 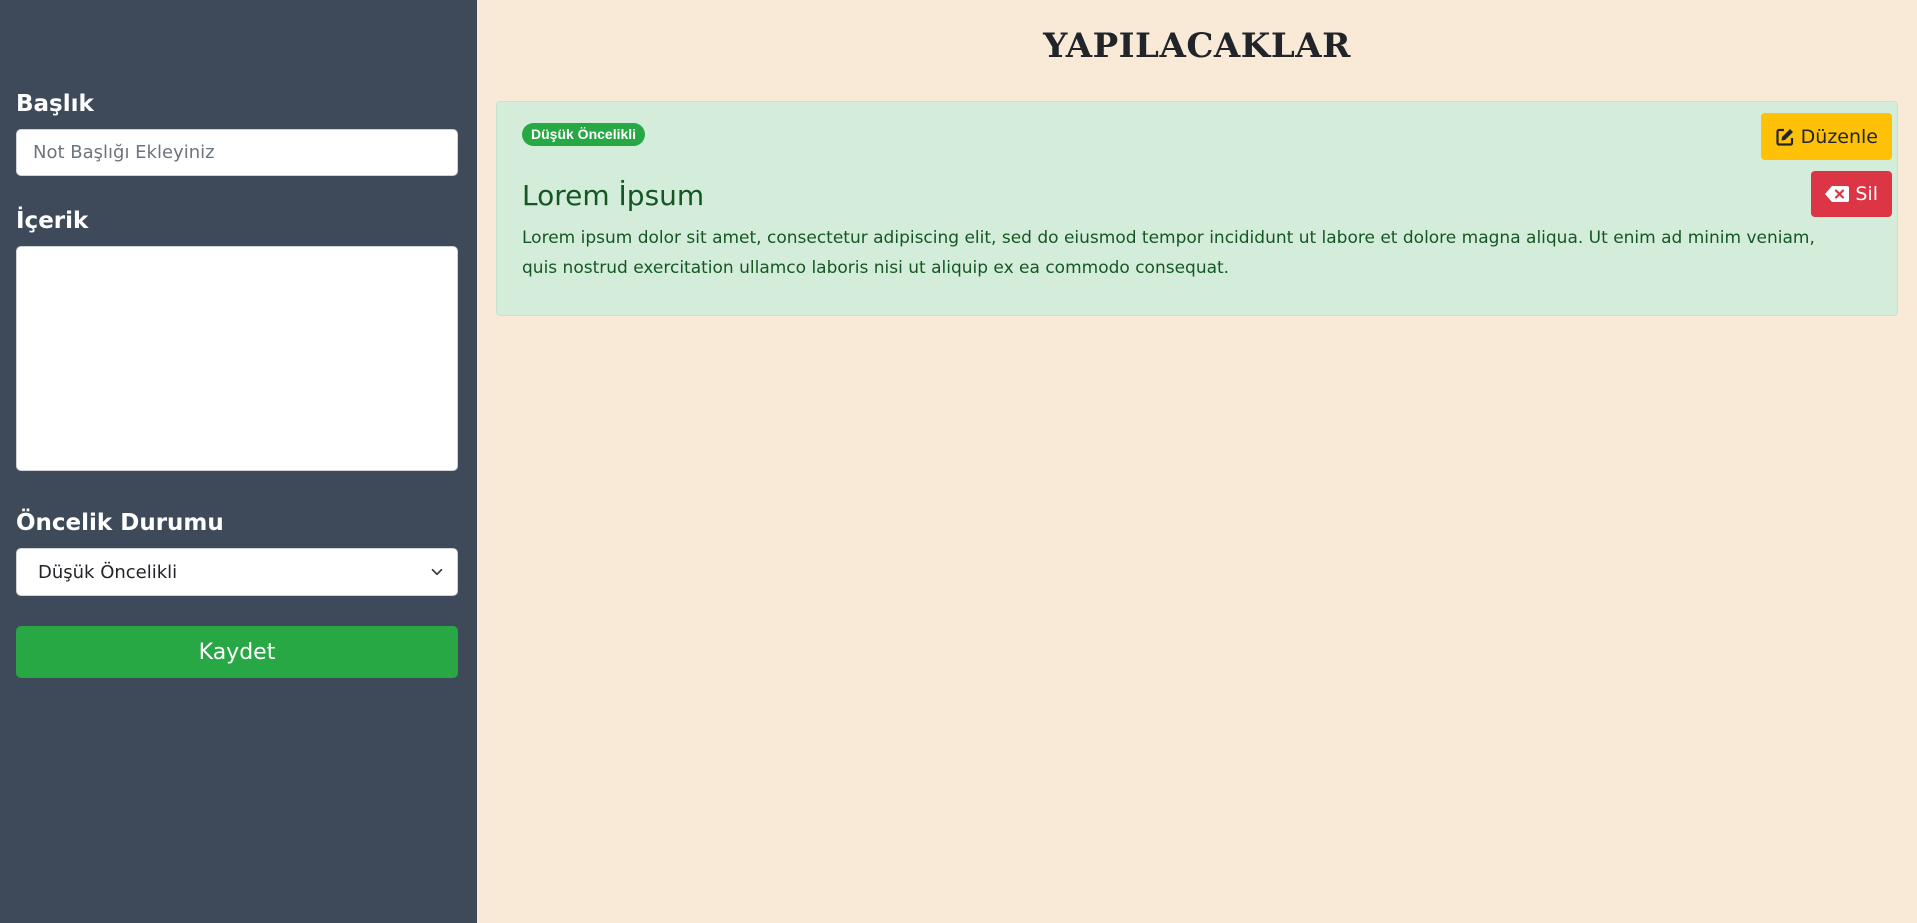 I want to click on content-label: İçerik, so click(x=52, y=221).